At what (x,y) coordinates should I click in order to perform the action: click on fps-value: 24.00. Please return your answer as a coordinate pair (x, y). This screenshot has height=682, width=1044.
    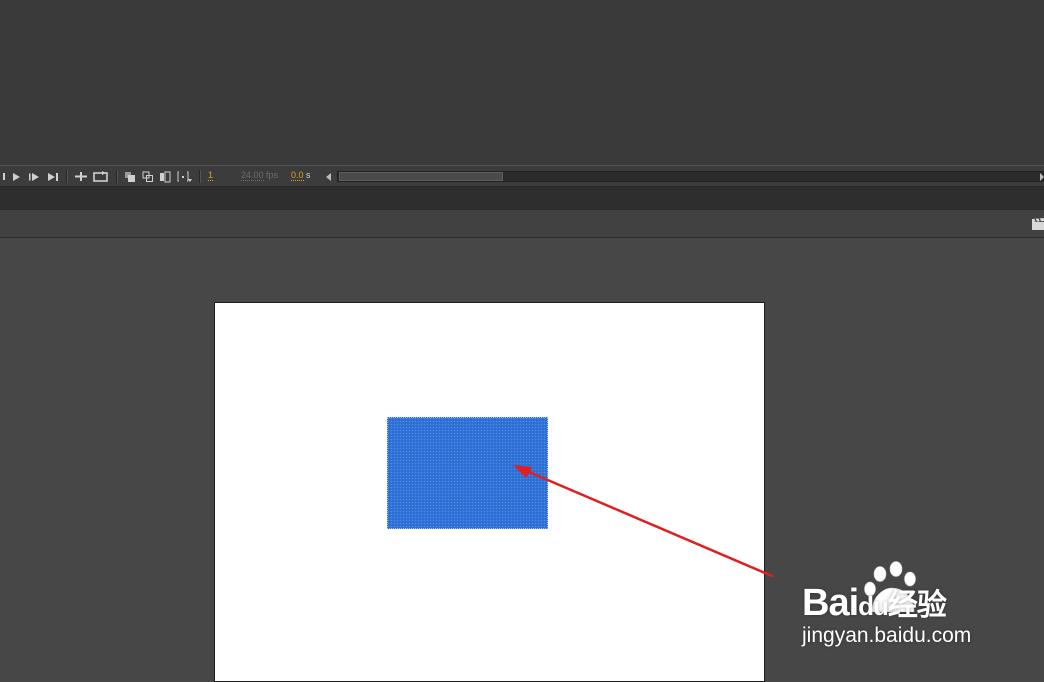
    Looking at the image, I should click on (252, 175).